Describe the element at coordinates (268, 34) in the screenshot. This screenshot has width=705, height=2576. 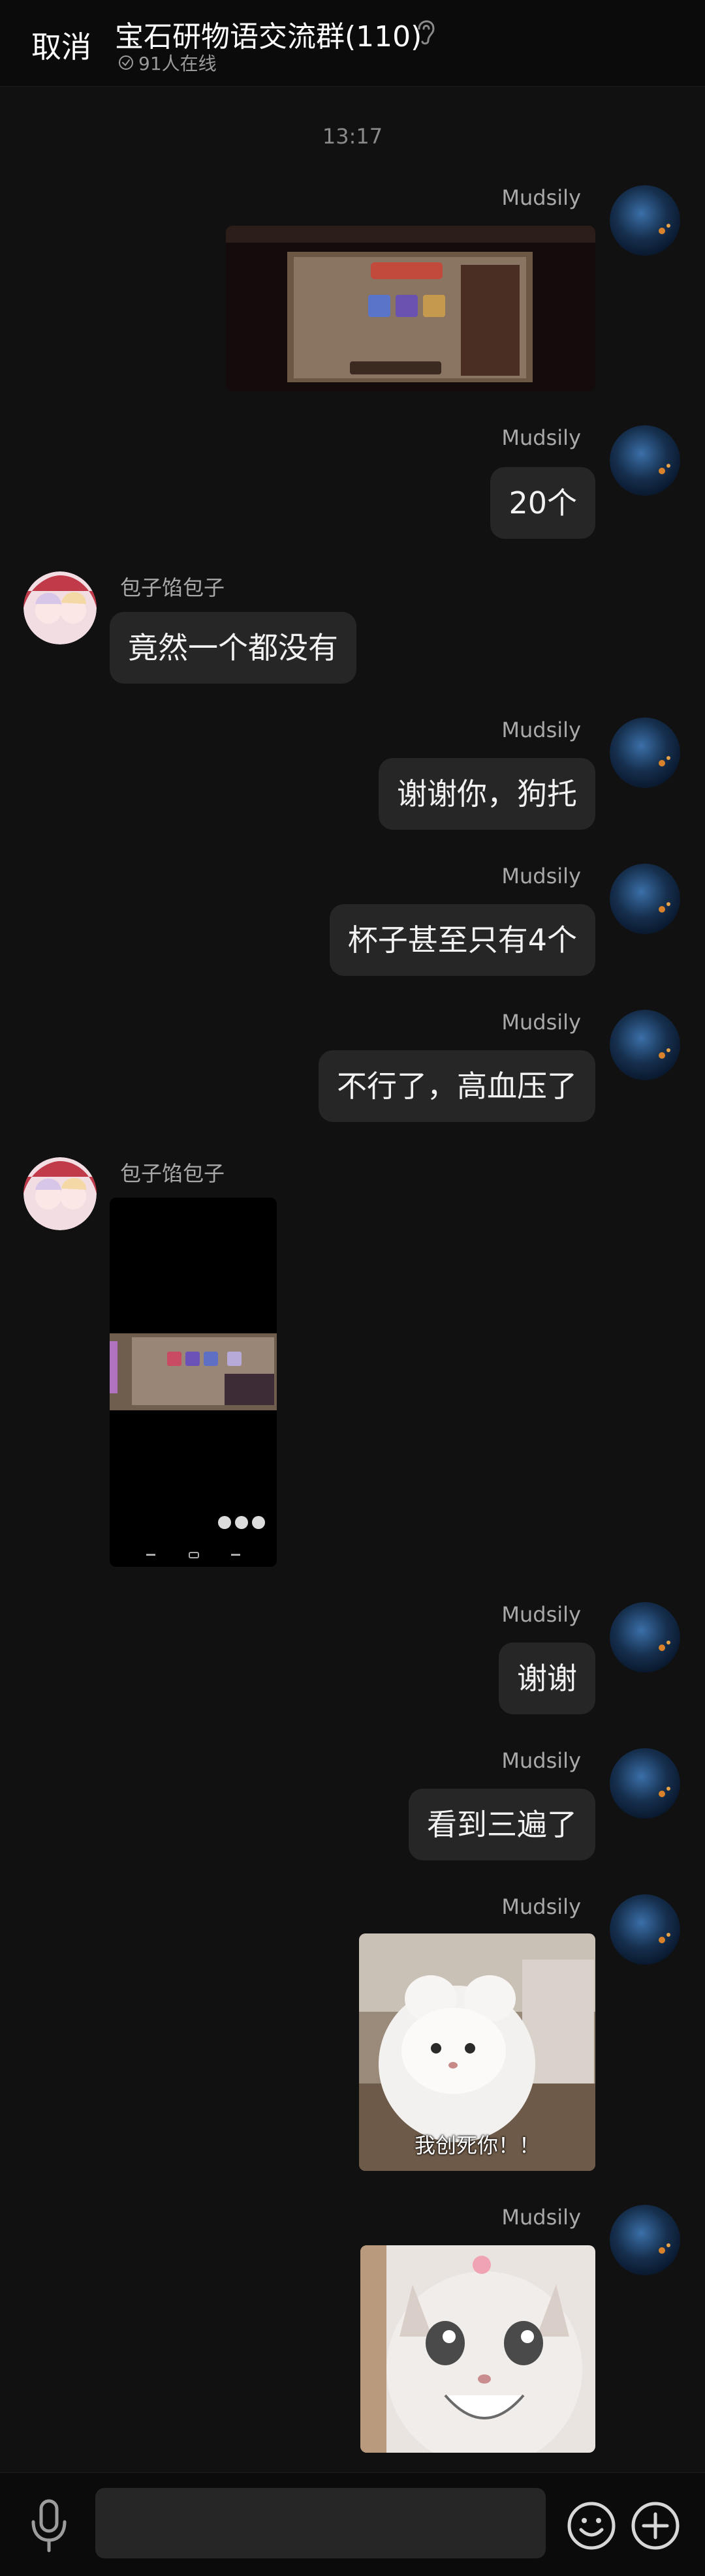
I see `group-title: 宝石研物语交流群(110)` at that location.